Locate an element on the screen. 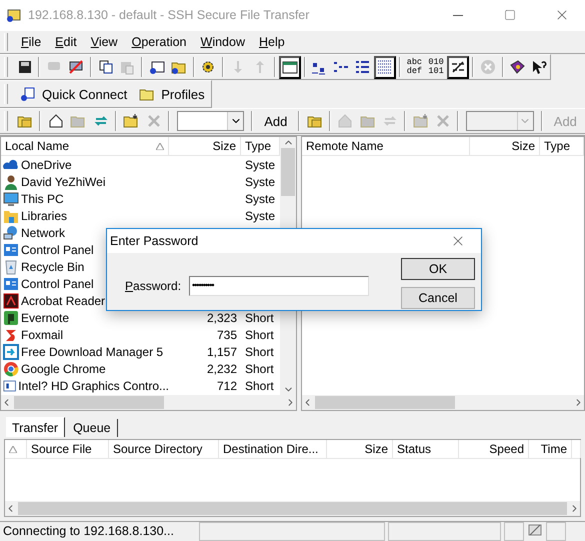 Image resolution: width=585 pixels, height=541 pixels. quick-connect-button: Quick Connect is located at coordinates (74, 94).